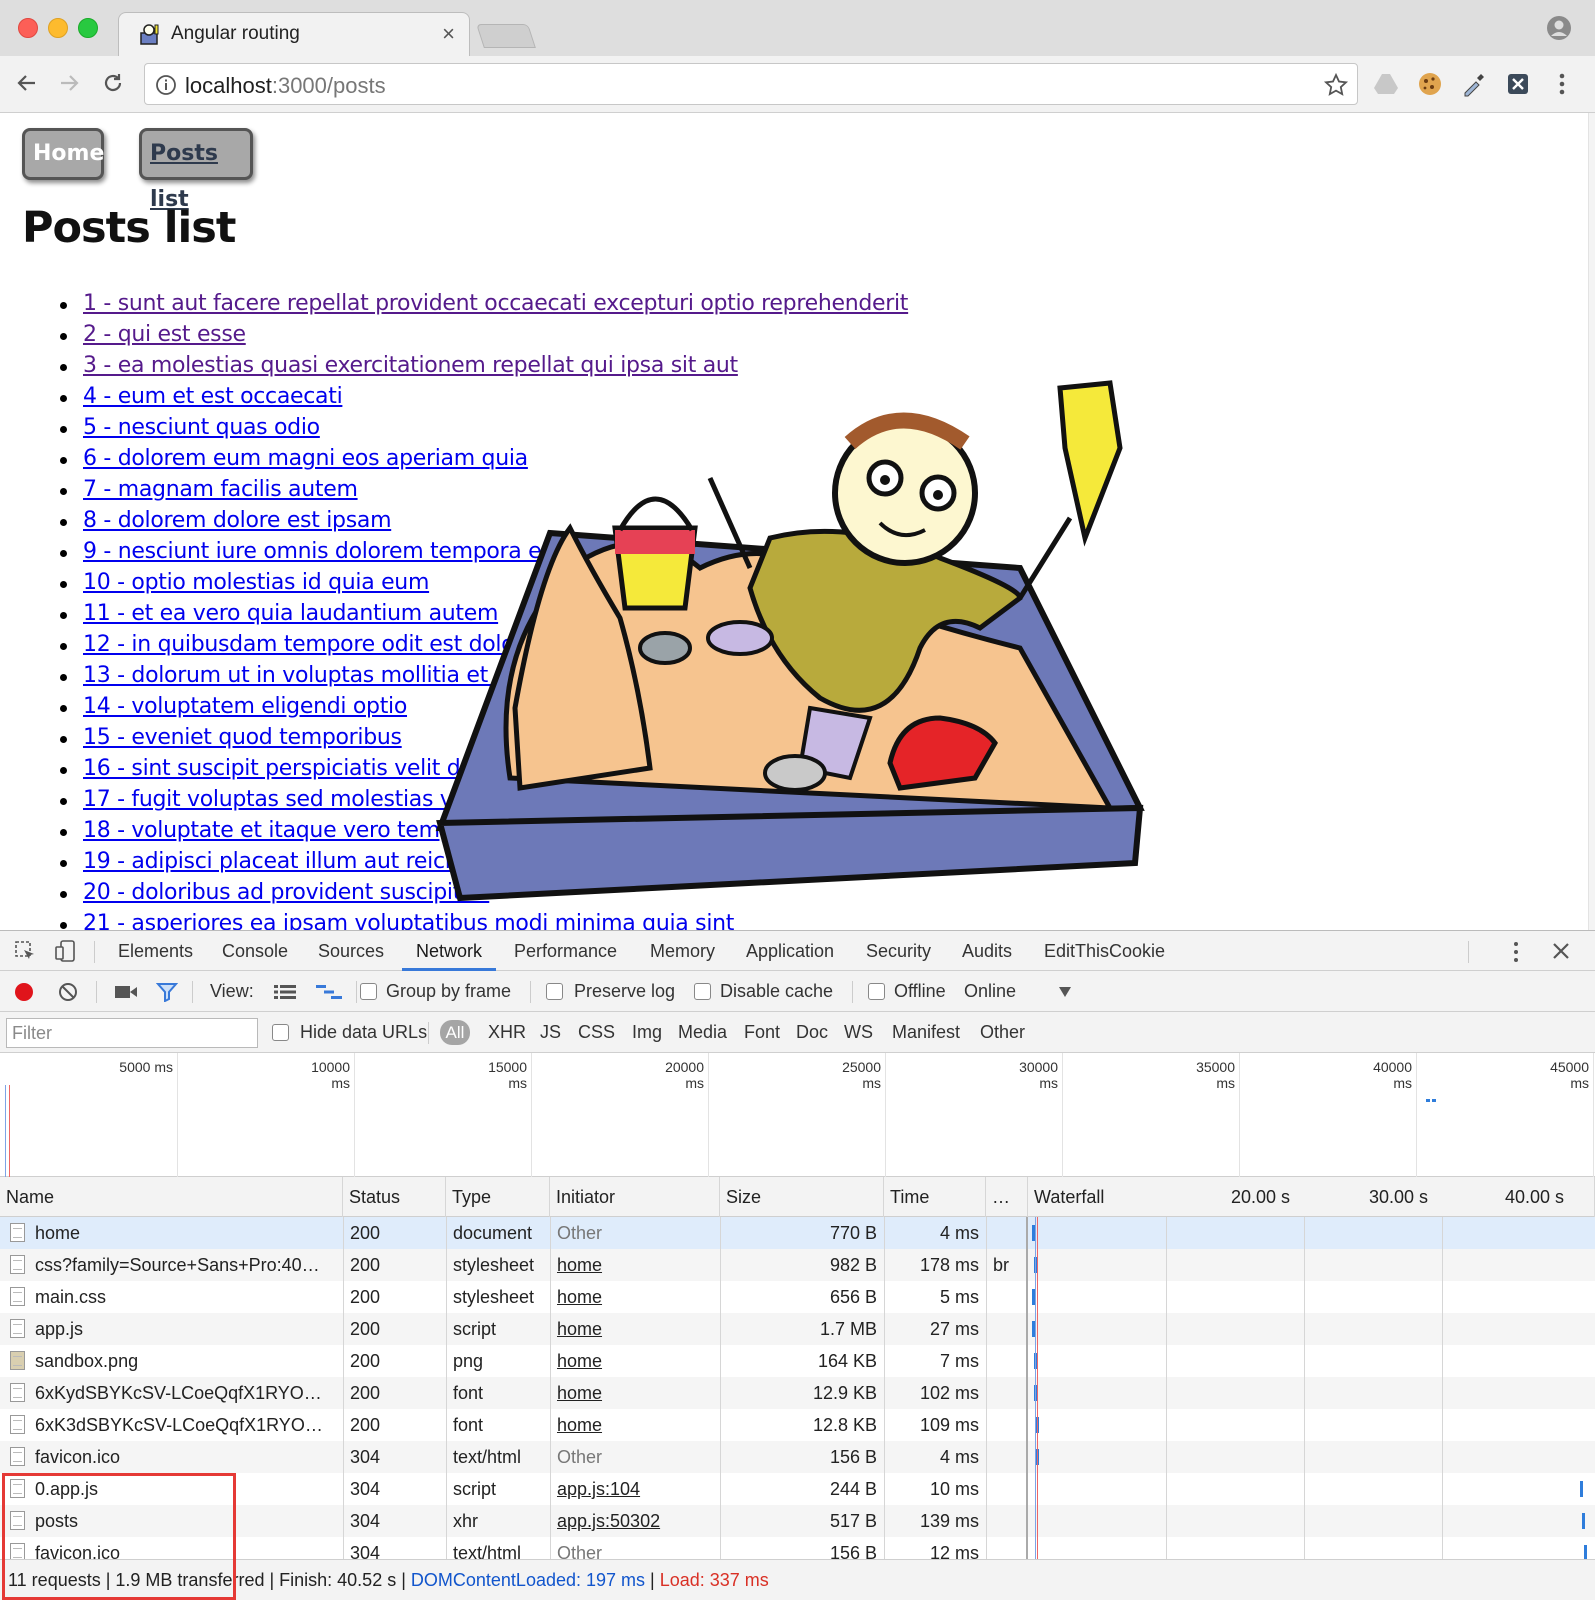 This screenshot has width=1595, height=1600. Describe the element at coordinates (285, 992) in the screenshot. I see `list-view-icon` at that location.